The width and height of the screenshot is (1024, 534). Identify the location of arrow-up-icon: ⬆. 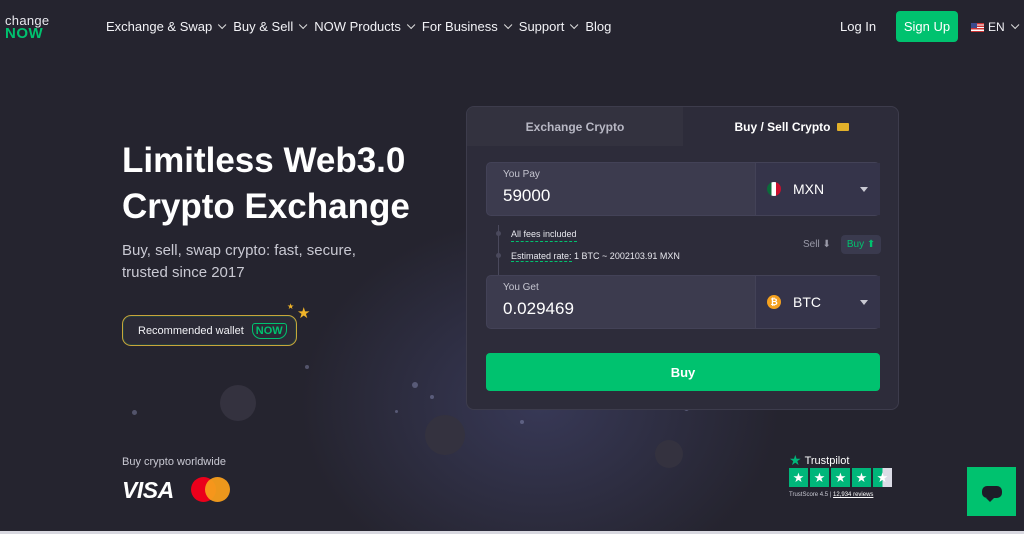
(871, 244).